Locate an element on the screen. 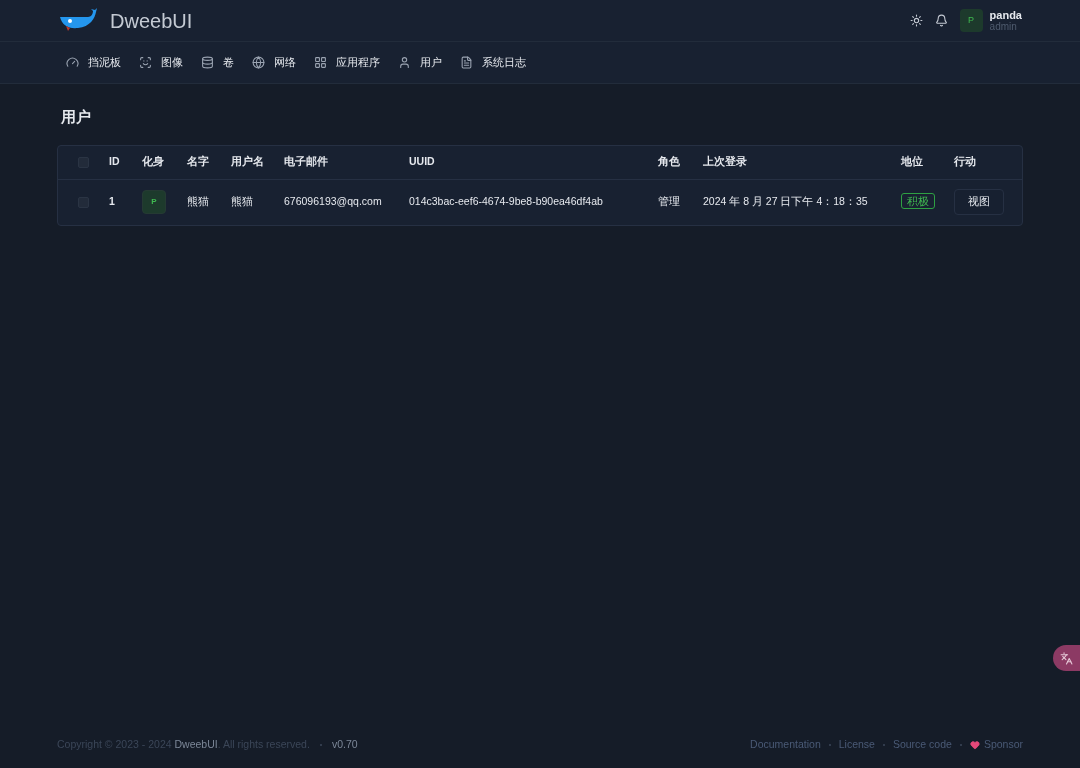 This screenshot has height=768, width=1080. column-header: 角色 is located at coordinates (669, 161).